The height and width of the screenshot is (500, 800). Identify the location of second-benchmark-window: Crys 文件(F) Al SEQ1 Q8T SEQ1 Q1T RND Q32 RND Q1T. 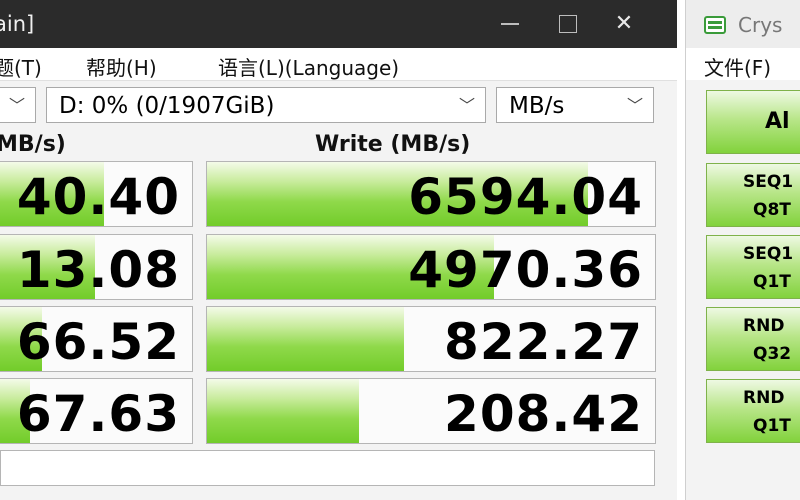
(742, 250).